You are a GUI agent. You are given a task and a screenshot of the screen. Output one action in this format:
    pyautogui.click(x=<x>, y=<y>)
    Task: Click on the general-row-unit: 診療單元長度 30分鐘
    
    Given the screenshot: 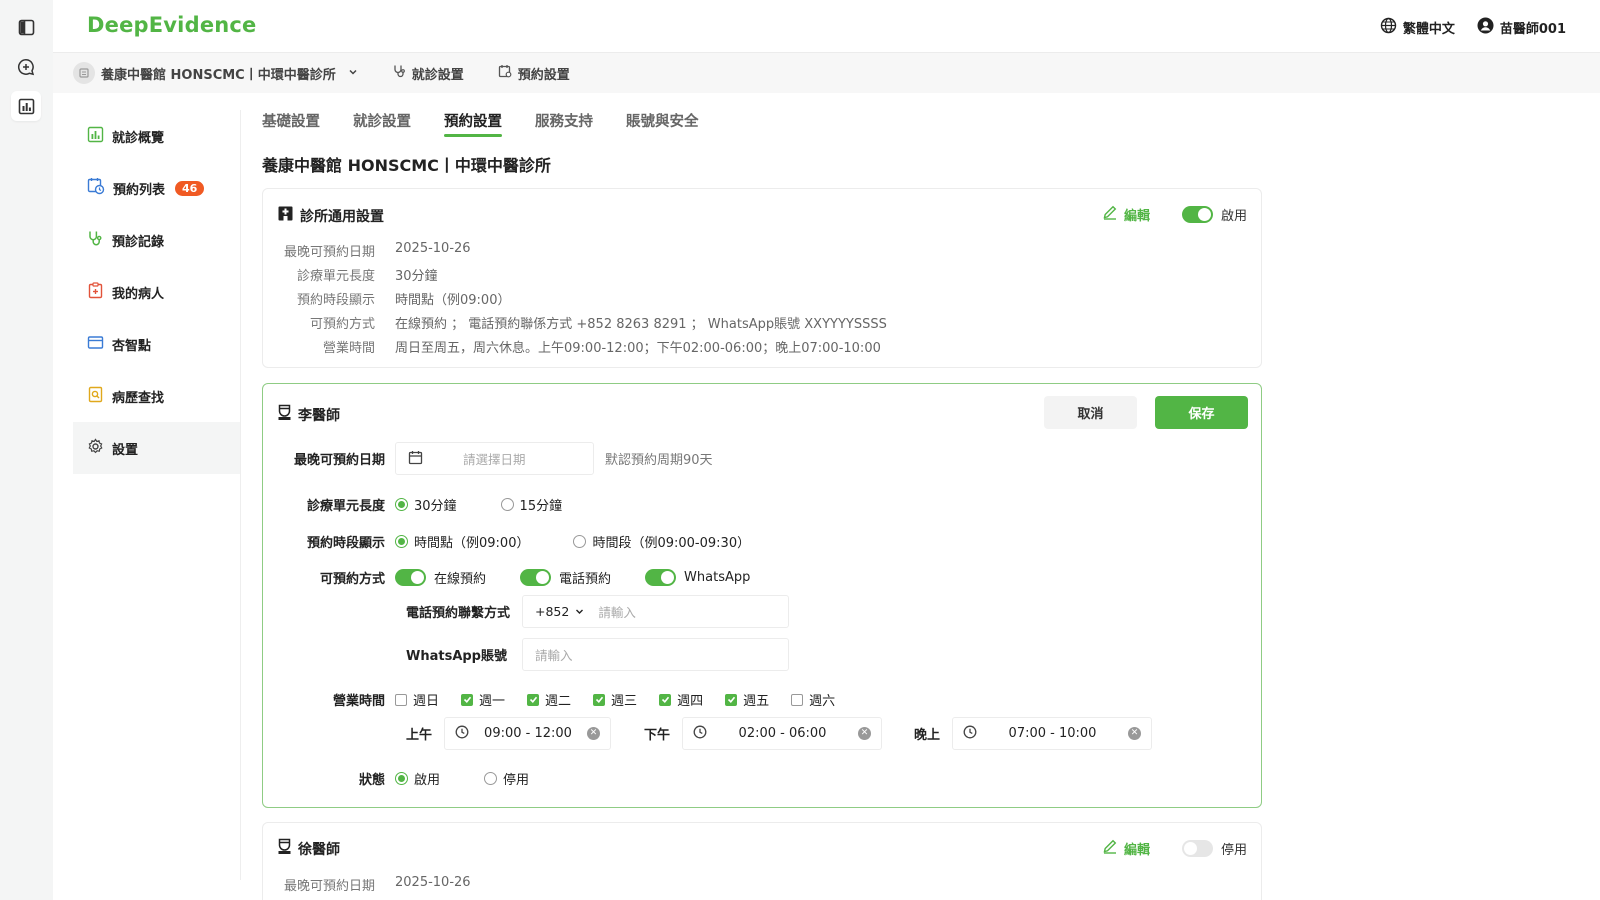 What is the action you would take?
    pyautogui.click(x=367, y=276)
    